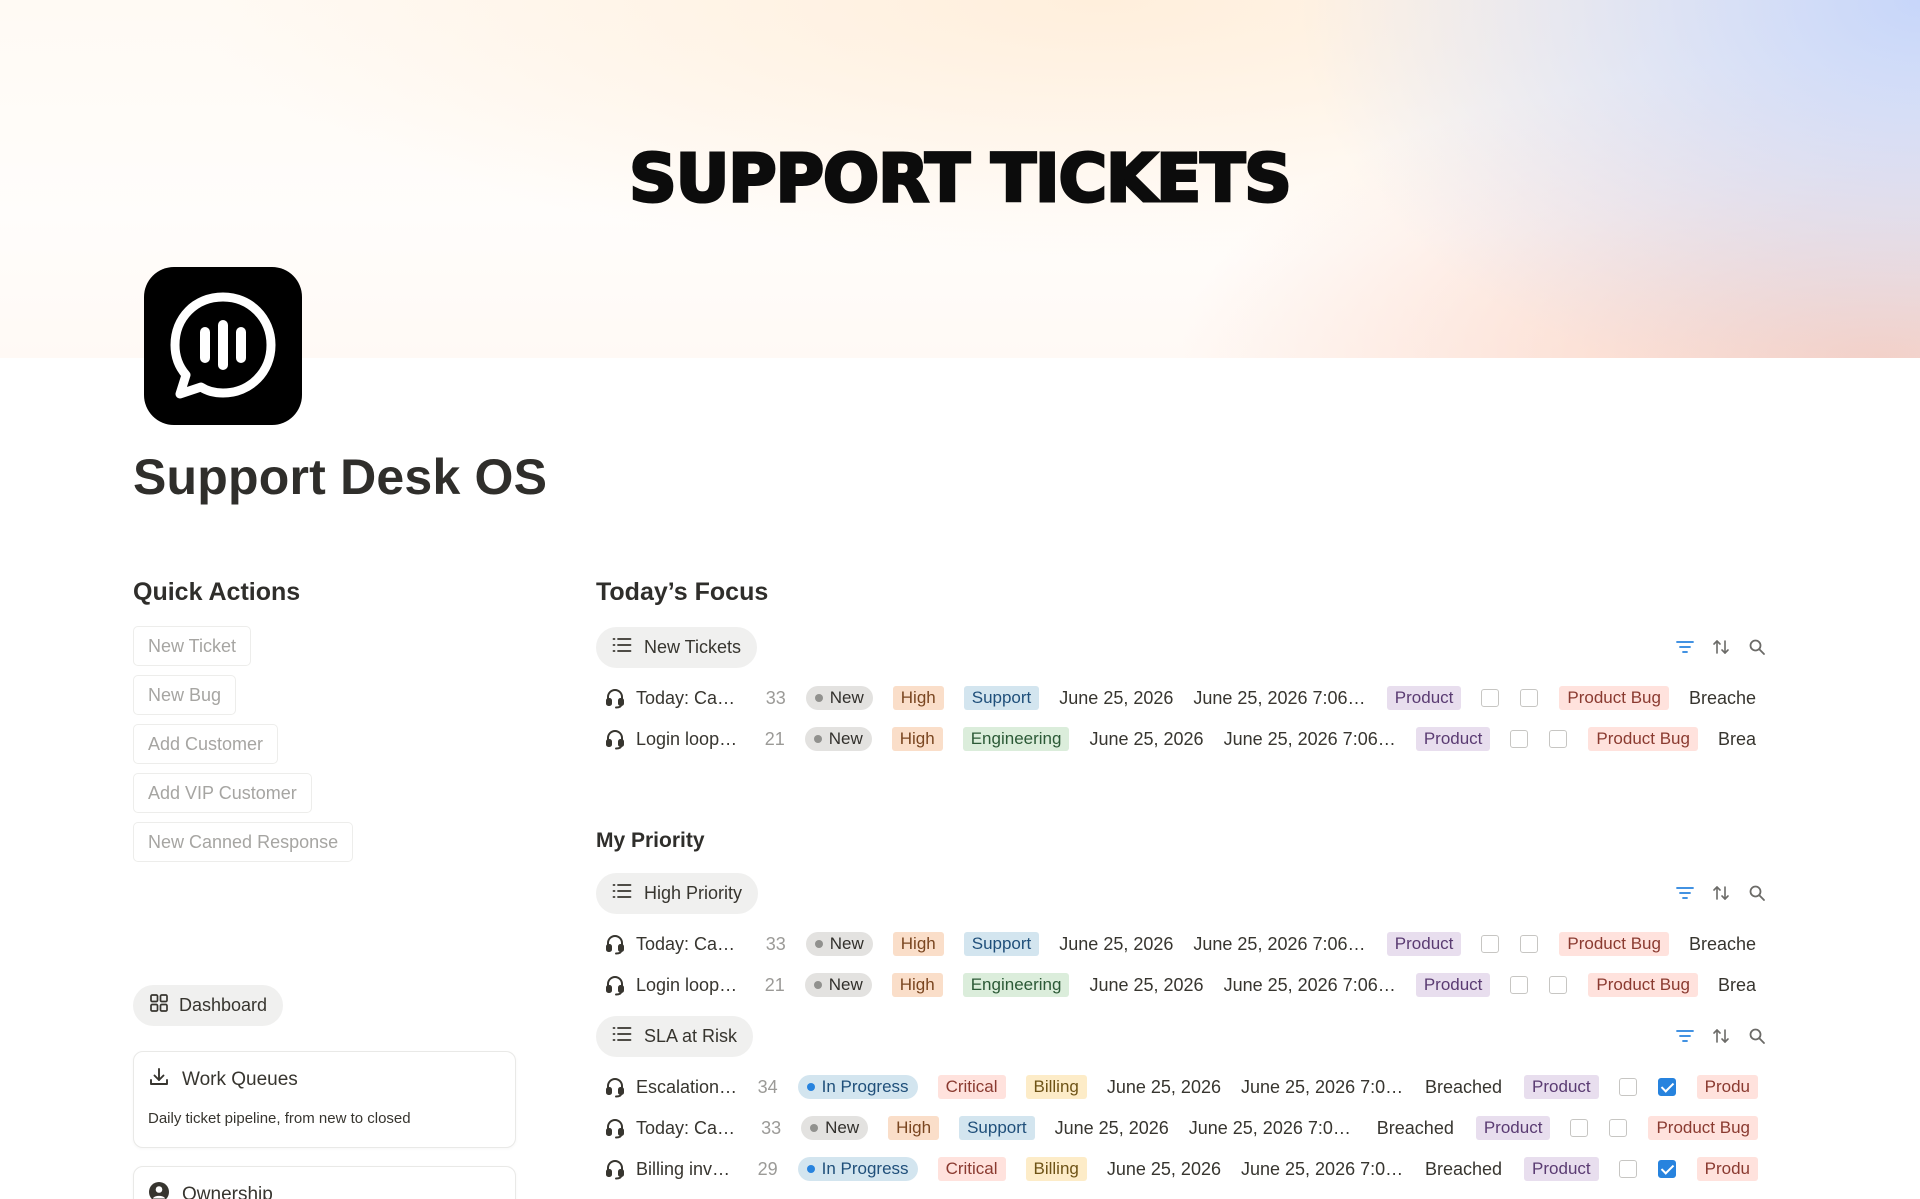 The image size is (1920, 1199). Describe the element at coordinates (865, 1168) in the screenshot. I see `status-label: In Progress` at that location.